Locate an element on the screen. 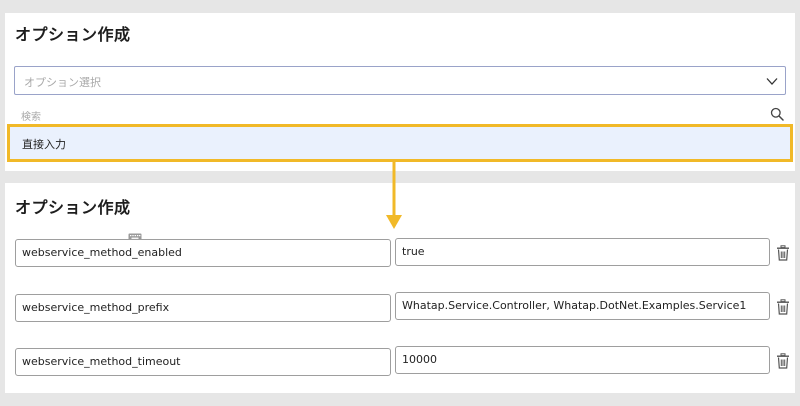 The width and height of the screenshot is (800, 406). search-placeholder: 検索 is located at coordinates (31, 117).